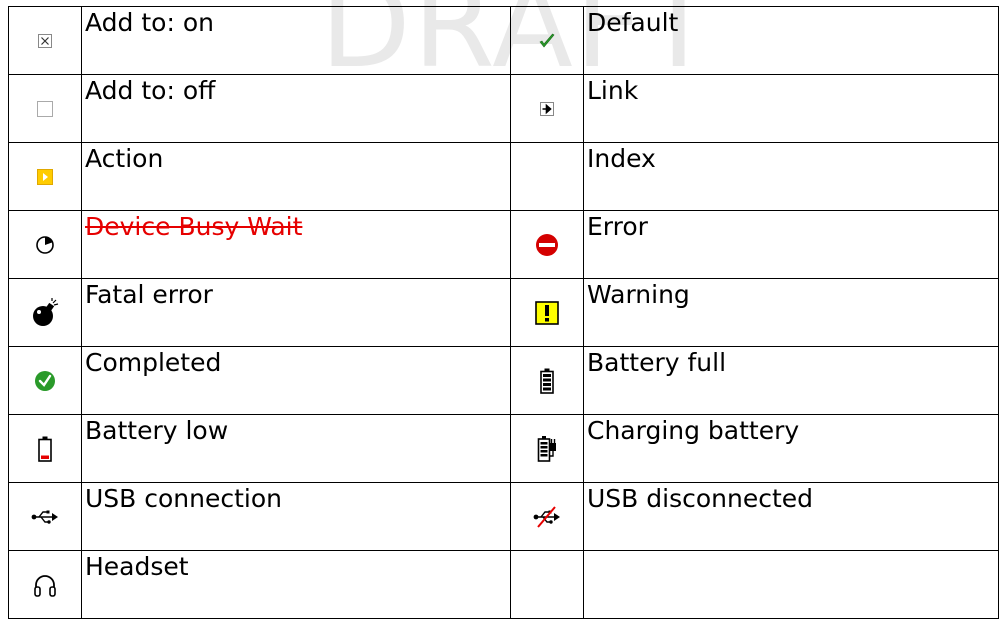 The image size is (999, 619). What do you see at coordinates (296, 176) in the screenshot?
I see `legend-label: Action` at bounding box center [296, 176].